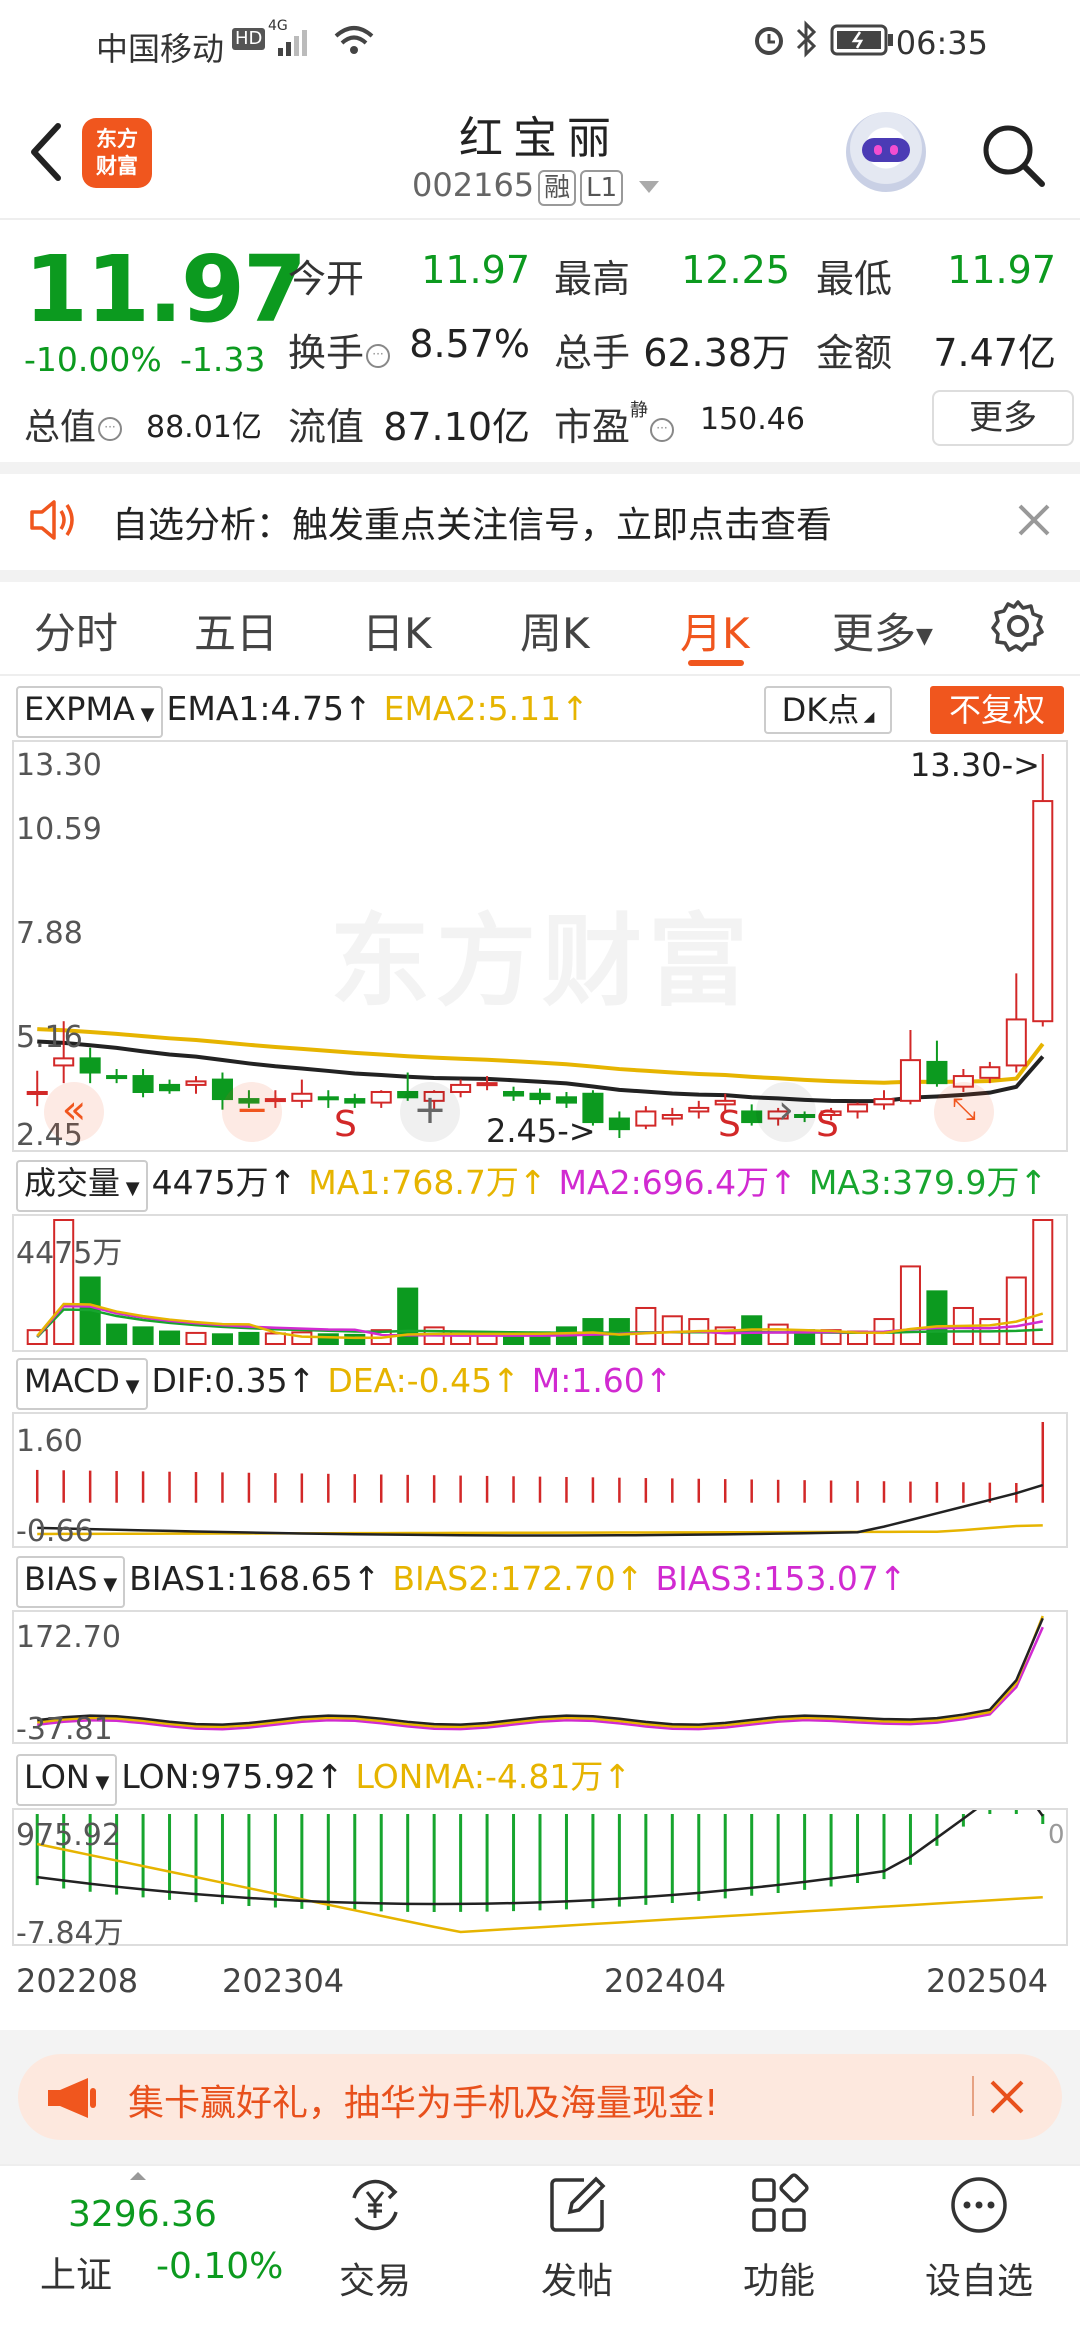 This screenshot has width=1080, height=2340. Describe the element at coordinates (975, 765) in the screenshot. I see `max-price-marker: 13.30->` at that location.